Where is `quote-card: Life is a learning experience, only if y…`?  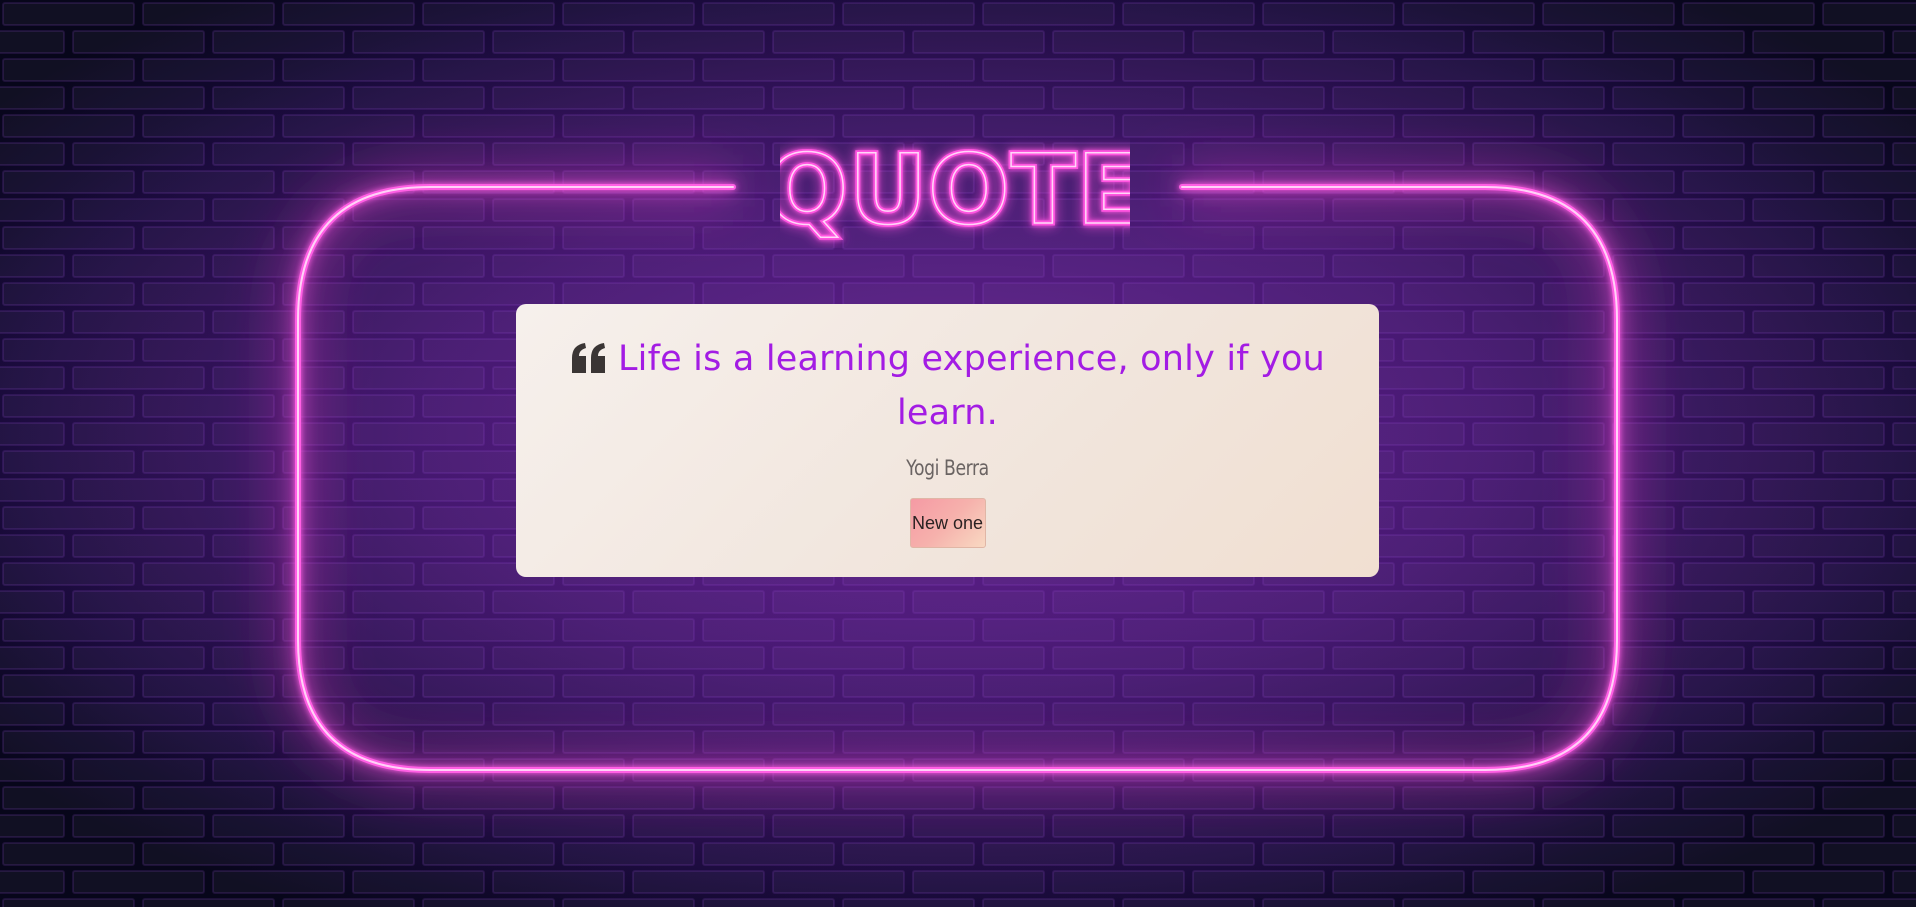 quote-card: Life is a learning experience, only if y… is located at coordinates (947, 440).